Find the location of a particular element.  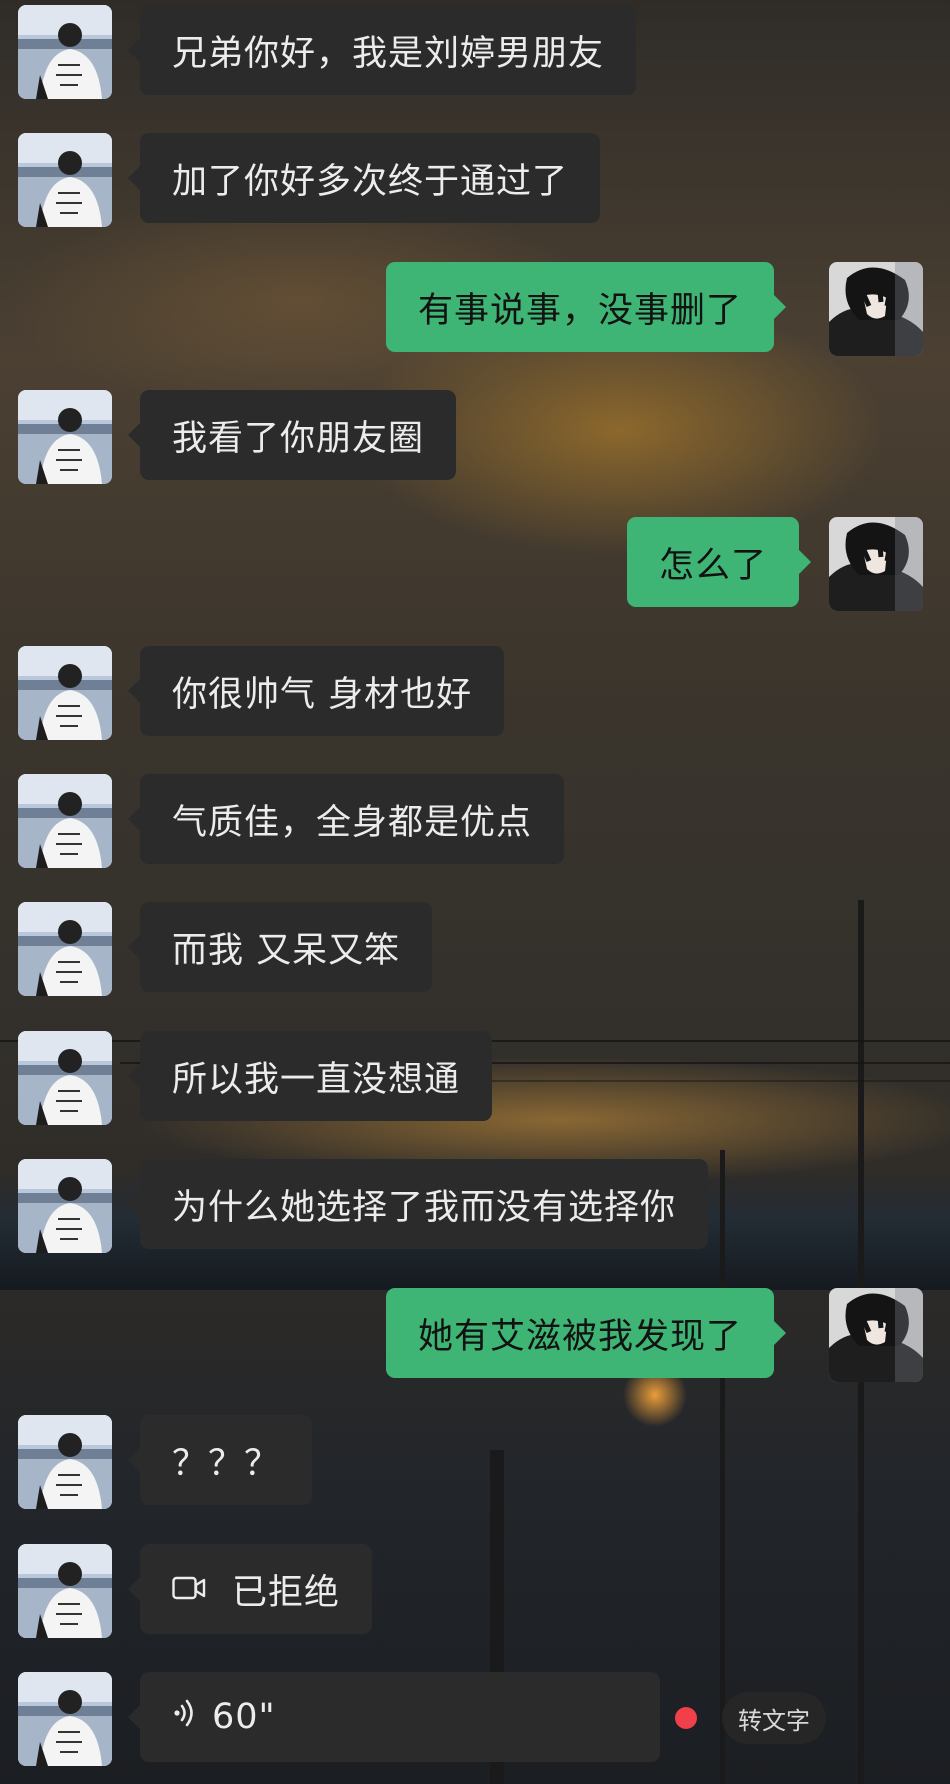

message-text: 兄弟你好，我是刘婷男朋友 is located at coordinates (388, 53).